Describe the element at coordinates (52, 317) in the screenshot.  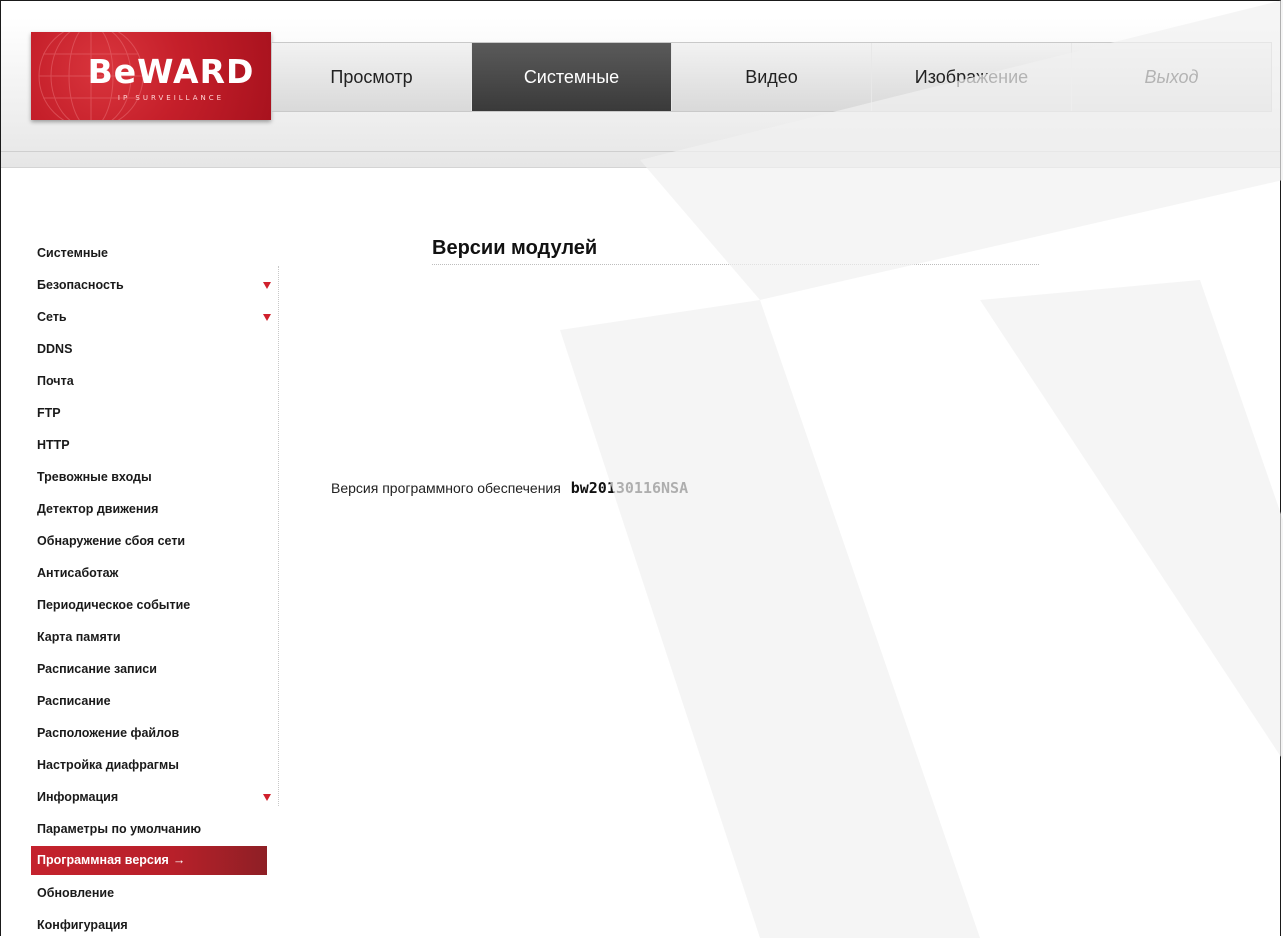
I see `sidebar-item-label: Сеть` at that location.